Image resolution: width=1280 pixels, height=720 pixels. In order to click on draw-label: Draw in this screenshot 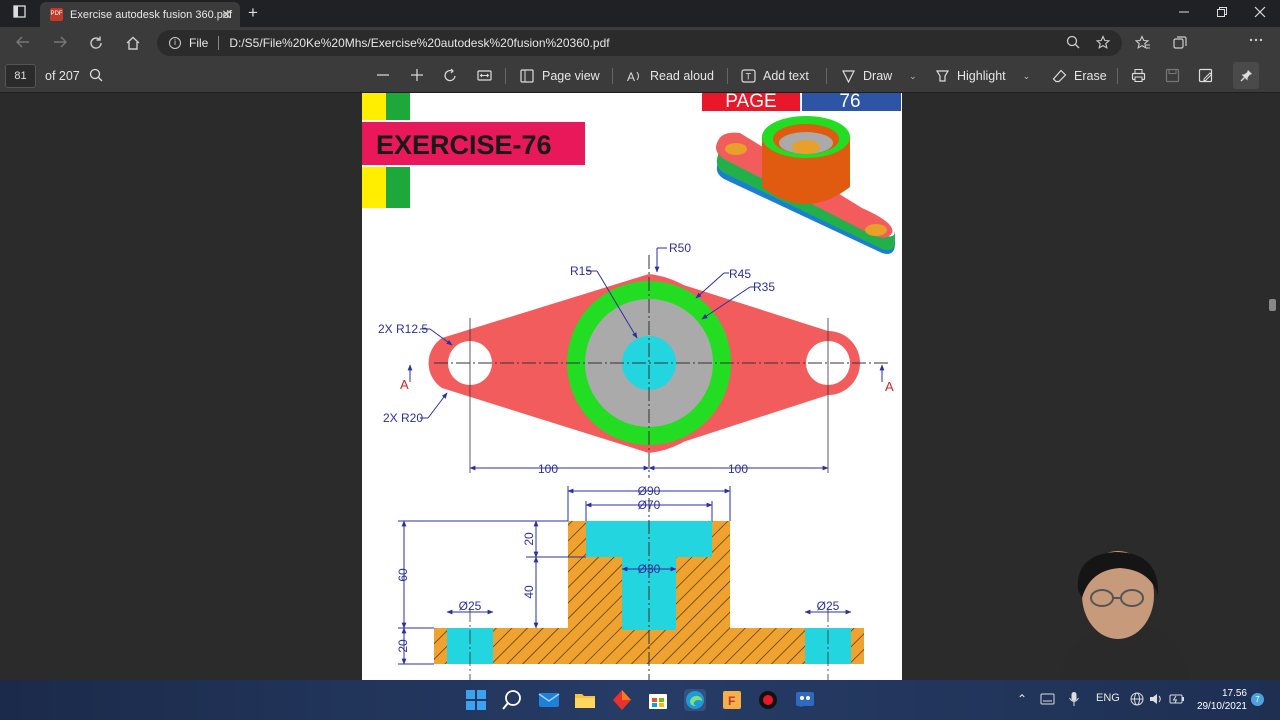, I will do `click(878, 76)`.